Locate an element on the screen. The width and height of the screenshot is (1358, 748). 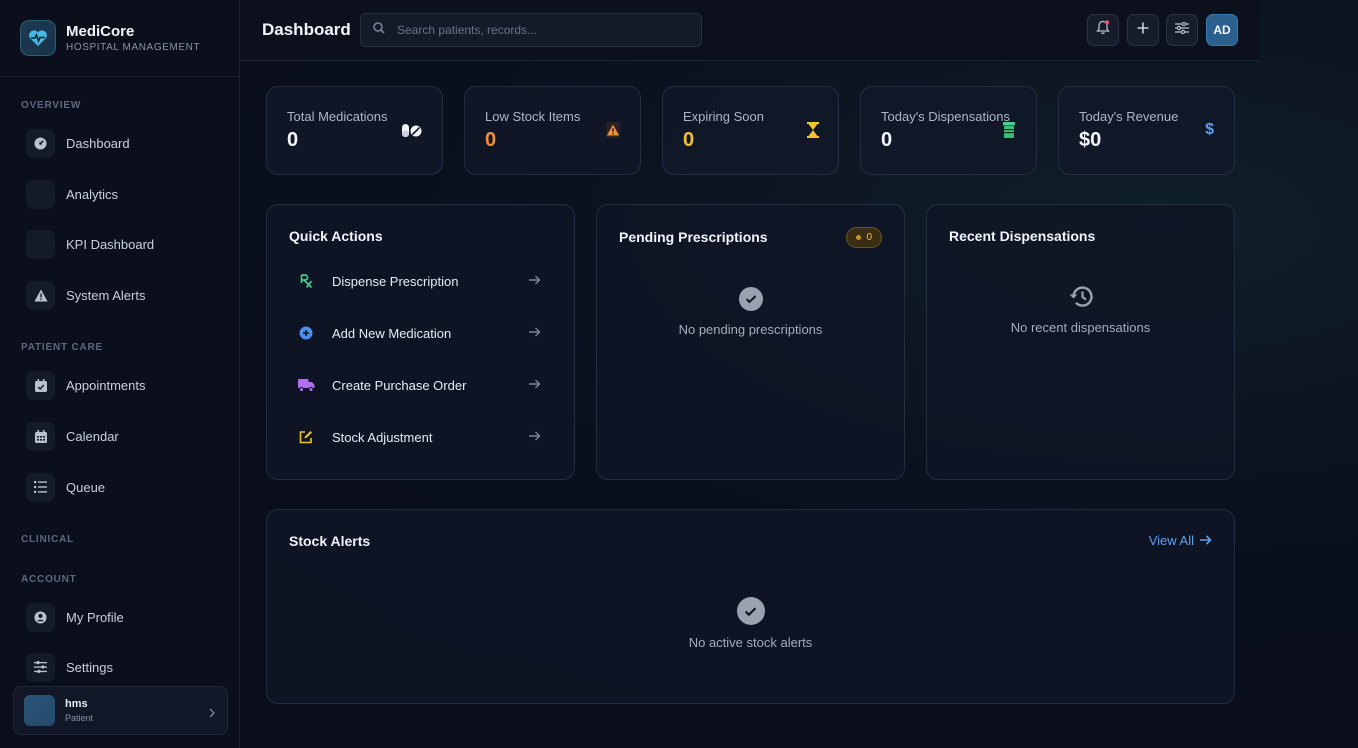
brand: MediCore HOSPITAL MANAGEMENT is located at coordinates (119, 38).